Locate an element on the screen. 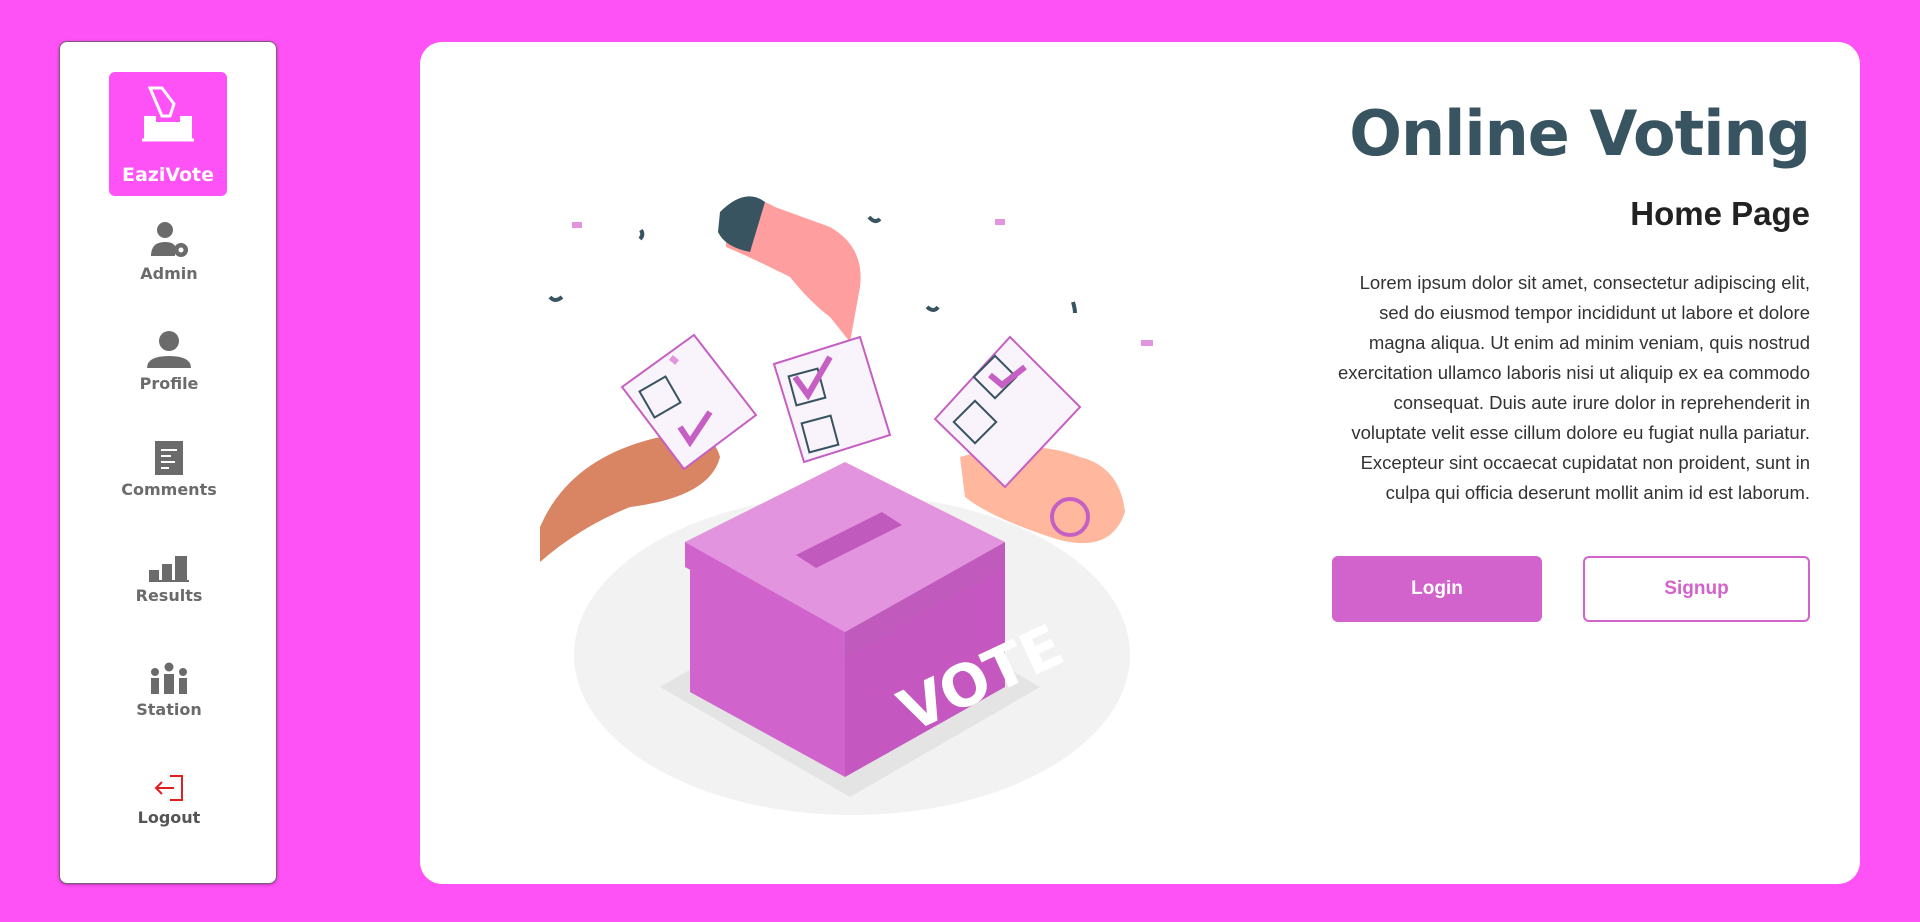 Image resolution: width=1920 pixels, height=922 pixels. nav-comments-label: Comments is located at coordinates (169, 489).